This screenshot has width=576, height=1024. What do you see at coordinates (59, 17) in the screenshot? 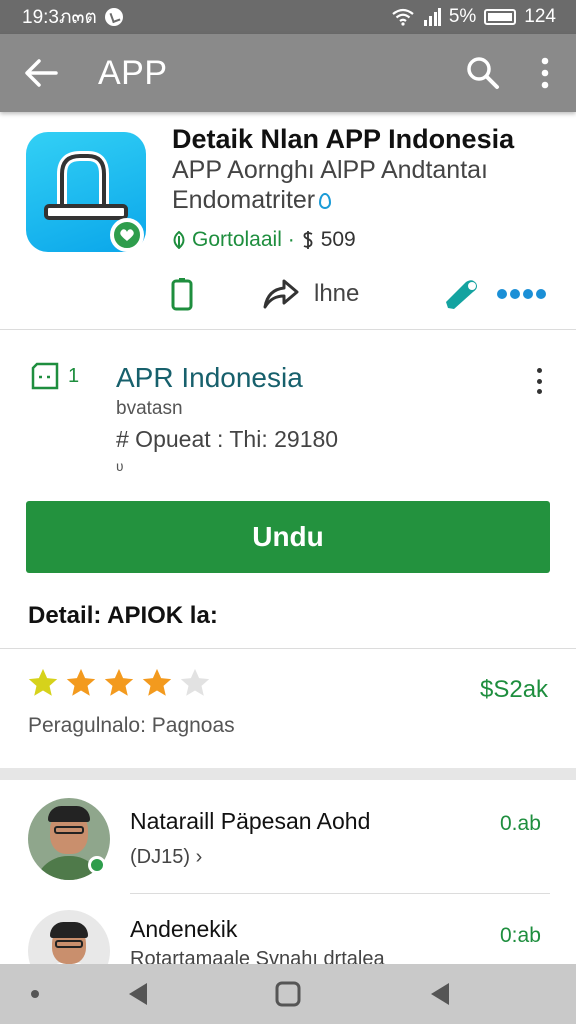
I see `status-time: 19:3ภ๓ต` at bounding box center [59, 17].